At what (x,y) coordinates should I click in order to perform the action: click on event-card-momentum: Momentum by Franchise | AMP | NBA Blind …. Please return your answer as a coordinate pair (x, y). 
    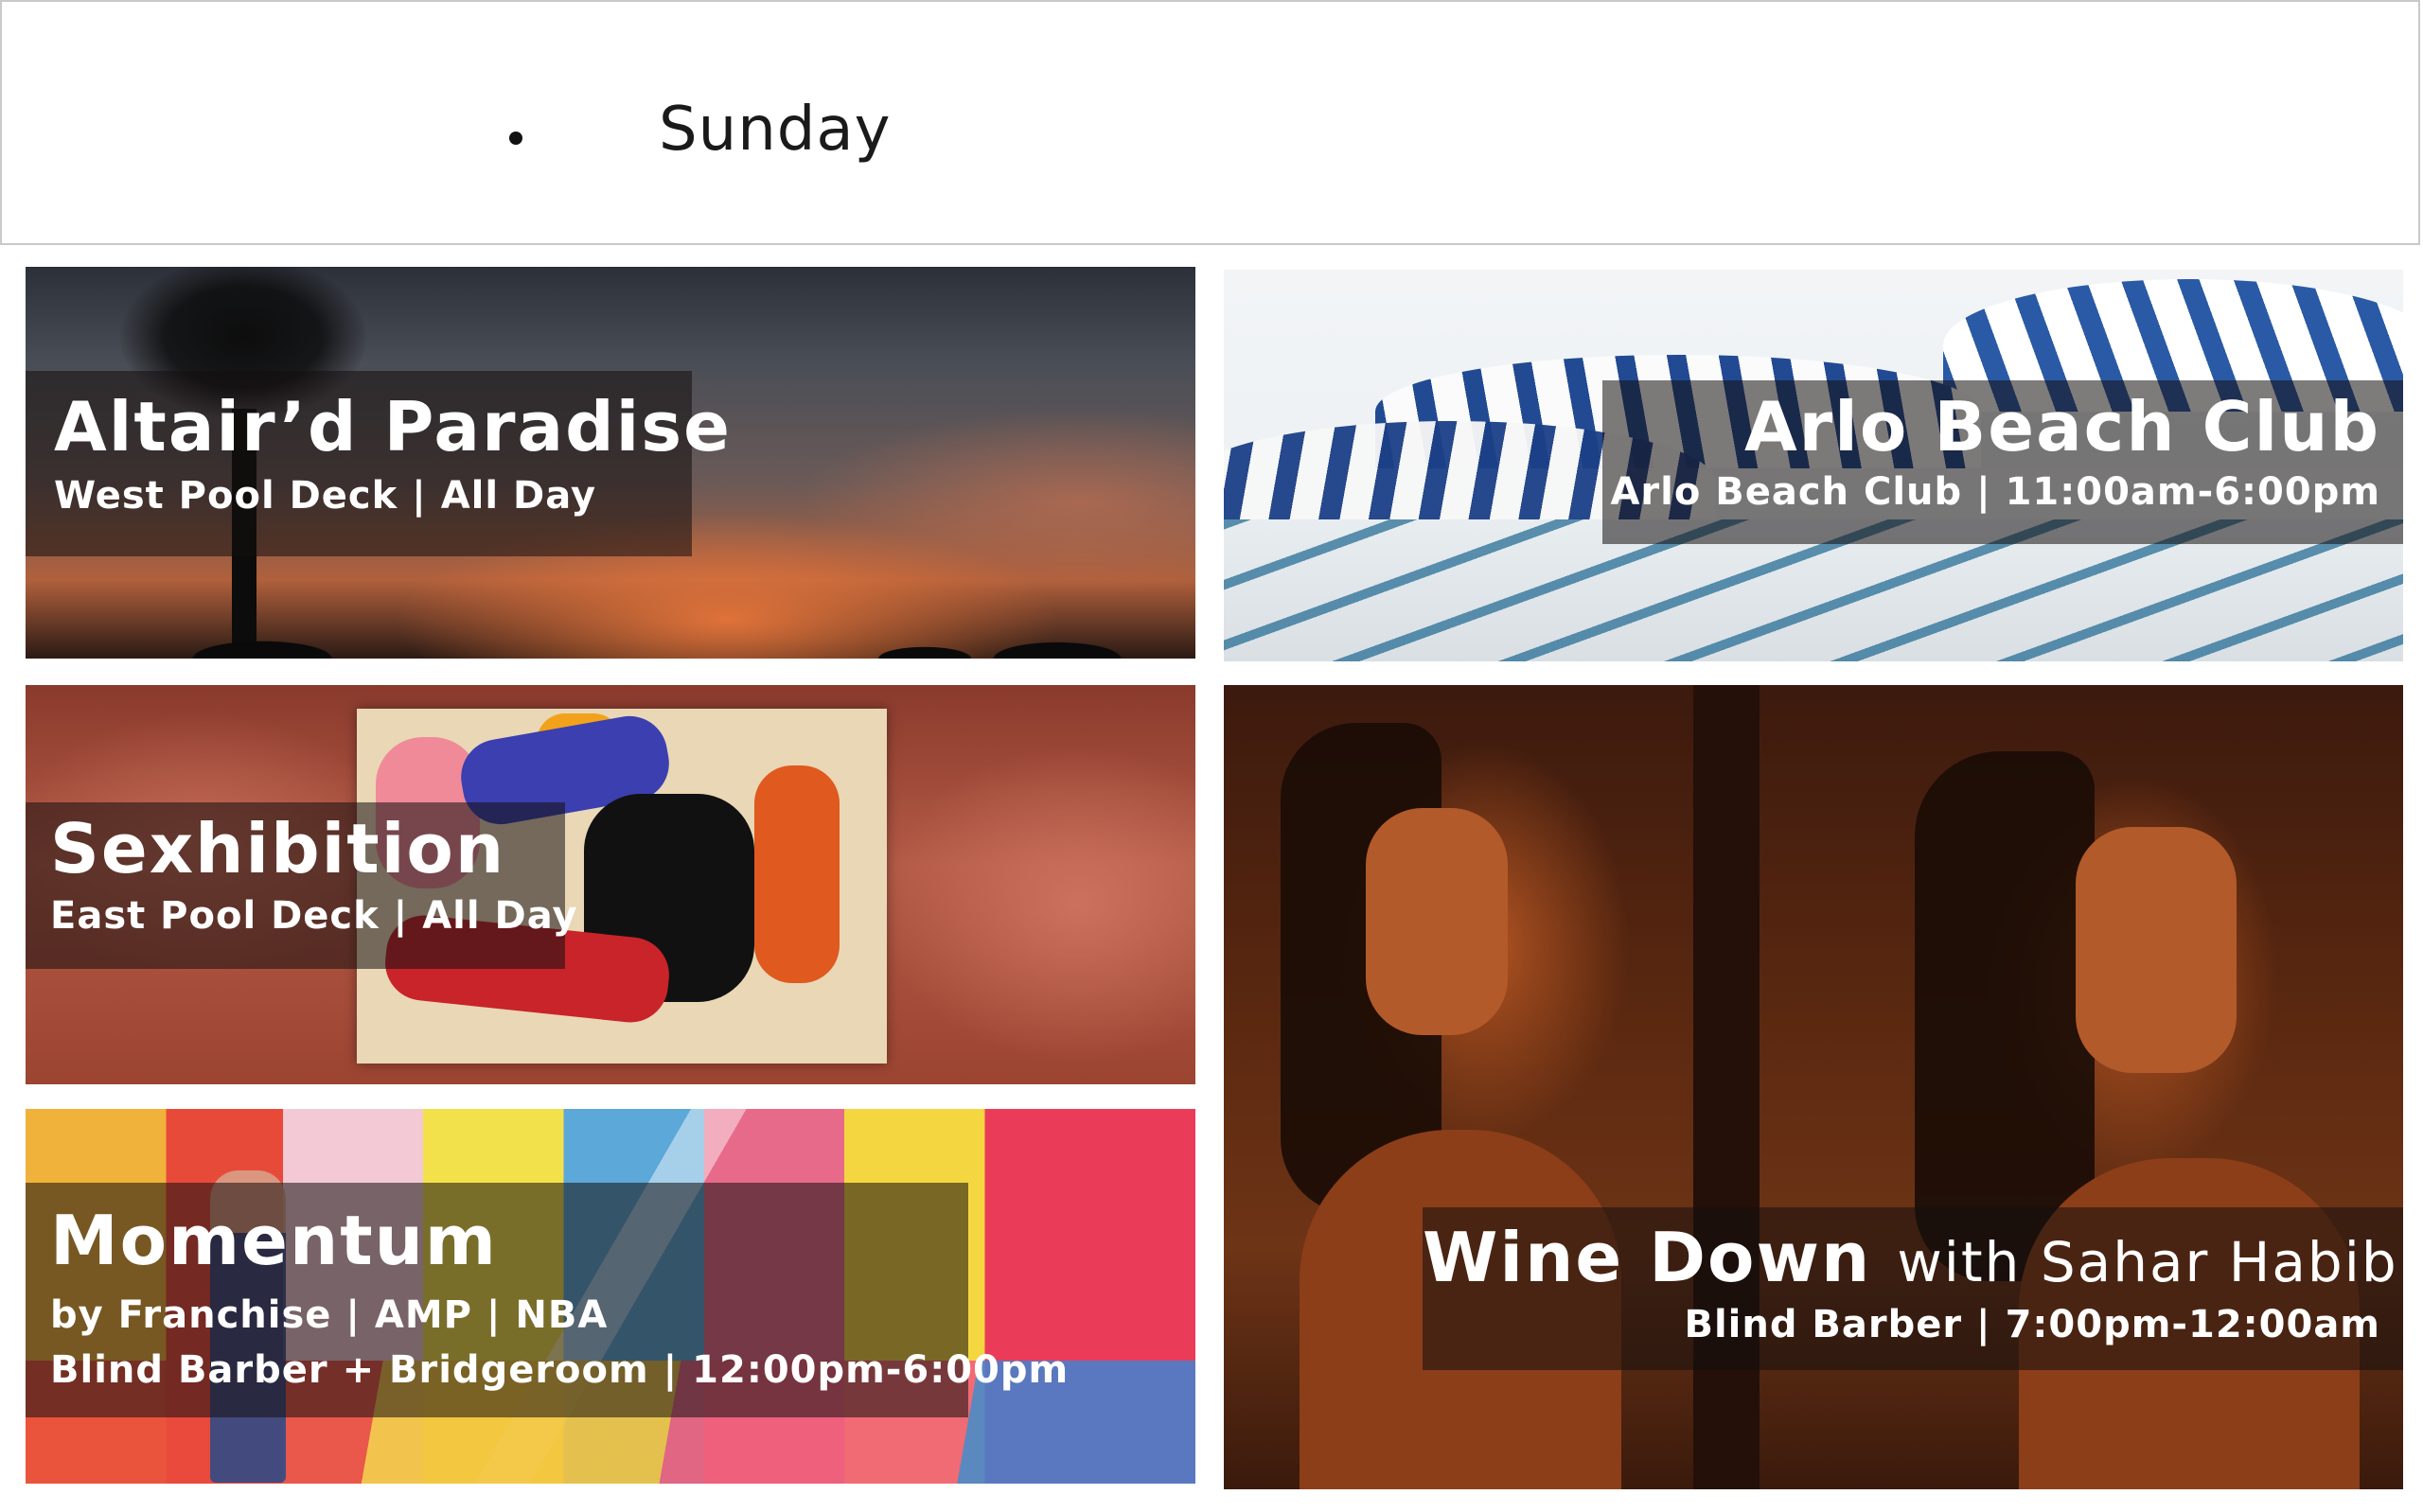
    Looking at the image, I should click on (610, 1296).